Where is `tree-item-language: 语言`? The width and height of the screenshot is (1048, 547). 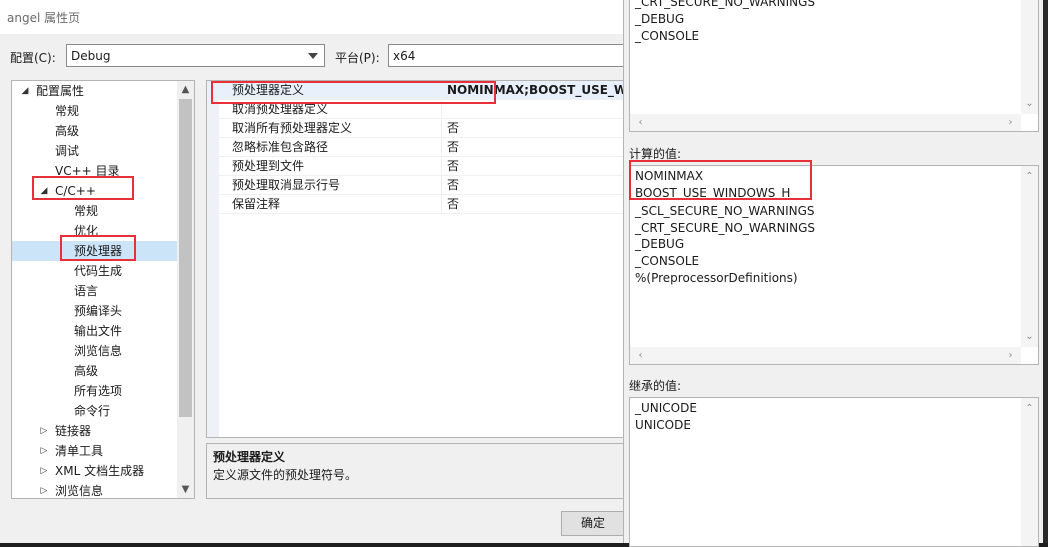 tree-item-language: 语言 is located at coordinates (95, 291).